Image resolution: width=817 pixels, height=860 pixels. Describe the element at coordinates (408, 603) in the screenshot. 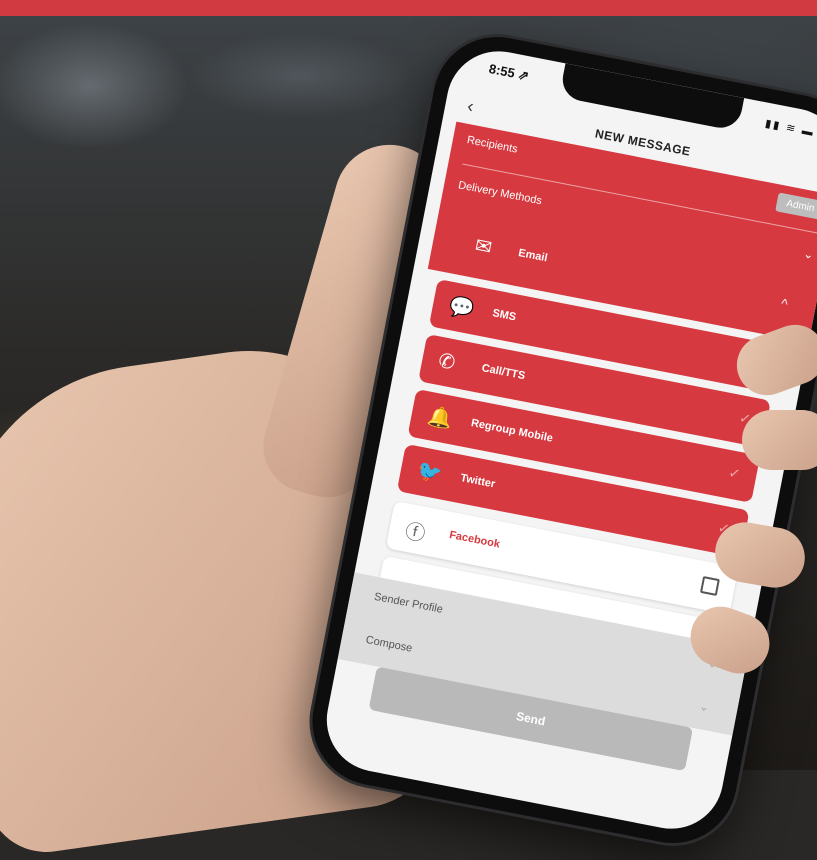

I see `sender-profile-label: Sender Profile` at that location.